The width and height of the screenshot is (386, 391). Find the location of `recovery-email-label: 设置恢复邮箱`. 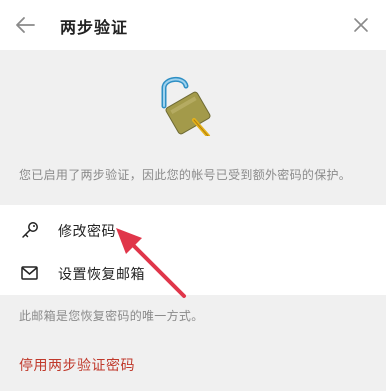

recovery-email-label: 设置恢复邮箱 is located at coordinates (101, 275).